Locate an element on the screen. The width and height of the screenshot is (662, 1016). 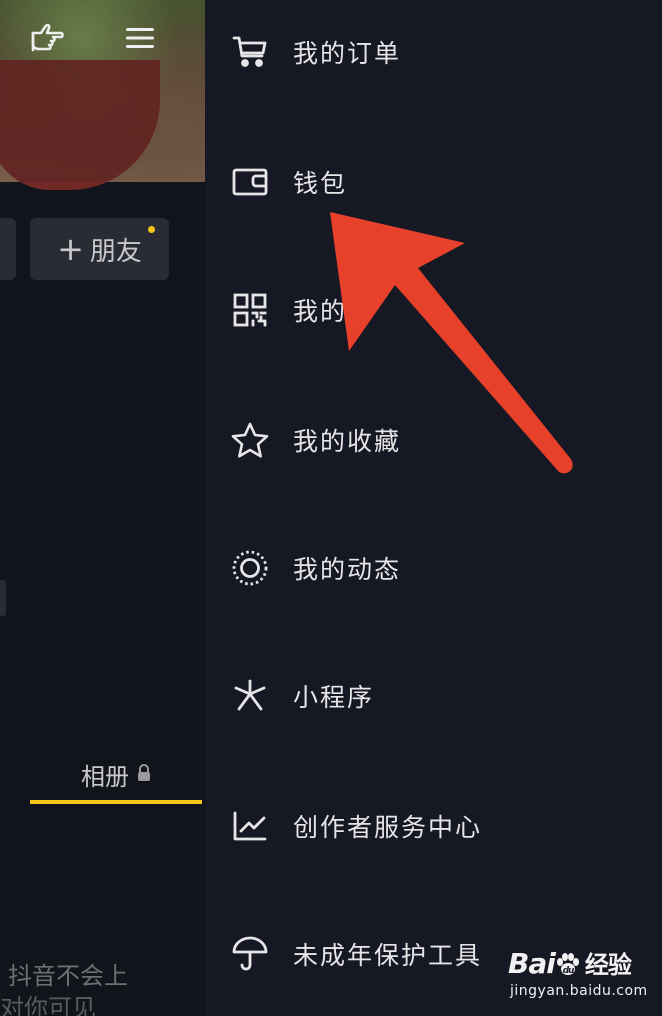
tab-album-label: 相册 is located at coordinates (105, 776).